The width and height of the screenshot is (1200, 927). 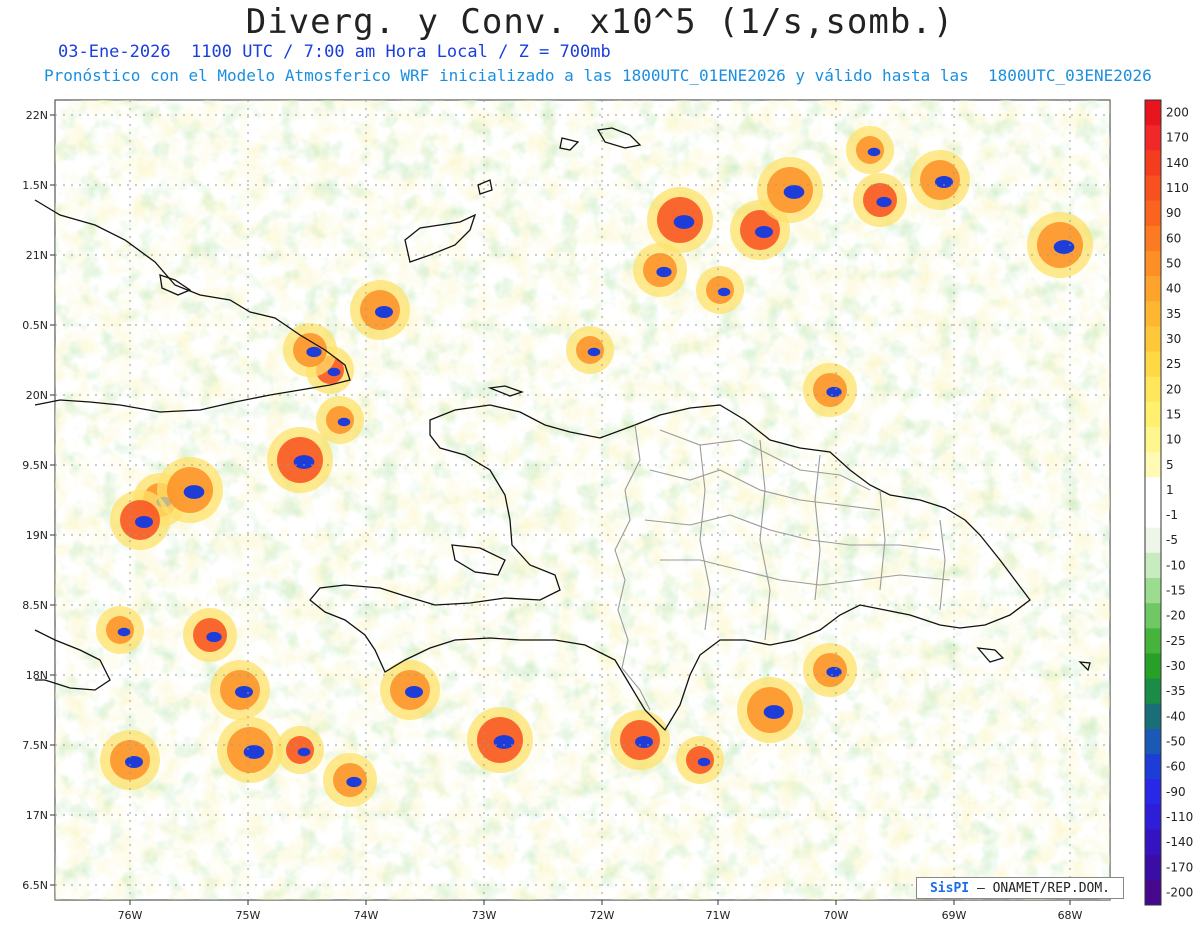 What do you see at coordinates (1173, 238) in the screenshot?
I see `colorbar-label: 60` at bounding box center [1173, 238].